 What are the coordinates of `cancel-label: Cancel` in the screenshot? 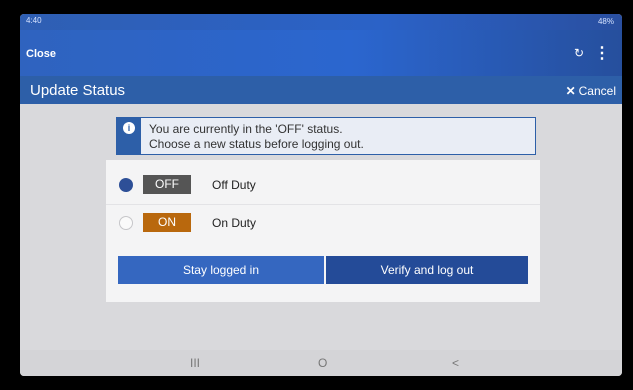 It's located at (597, 91).